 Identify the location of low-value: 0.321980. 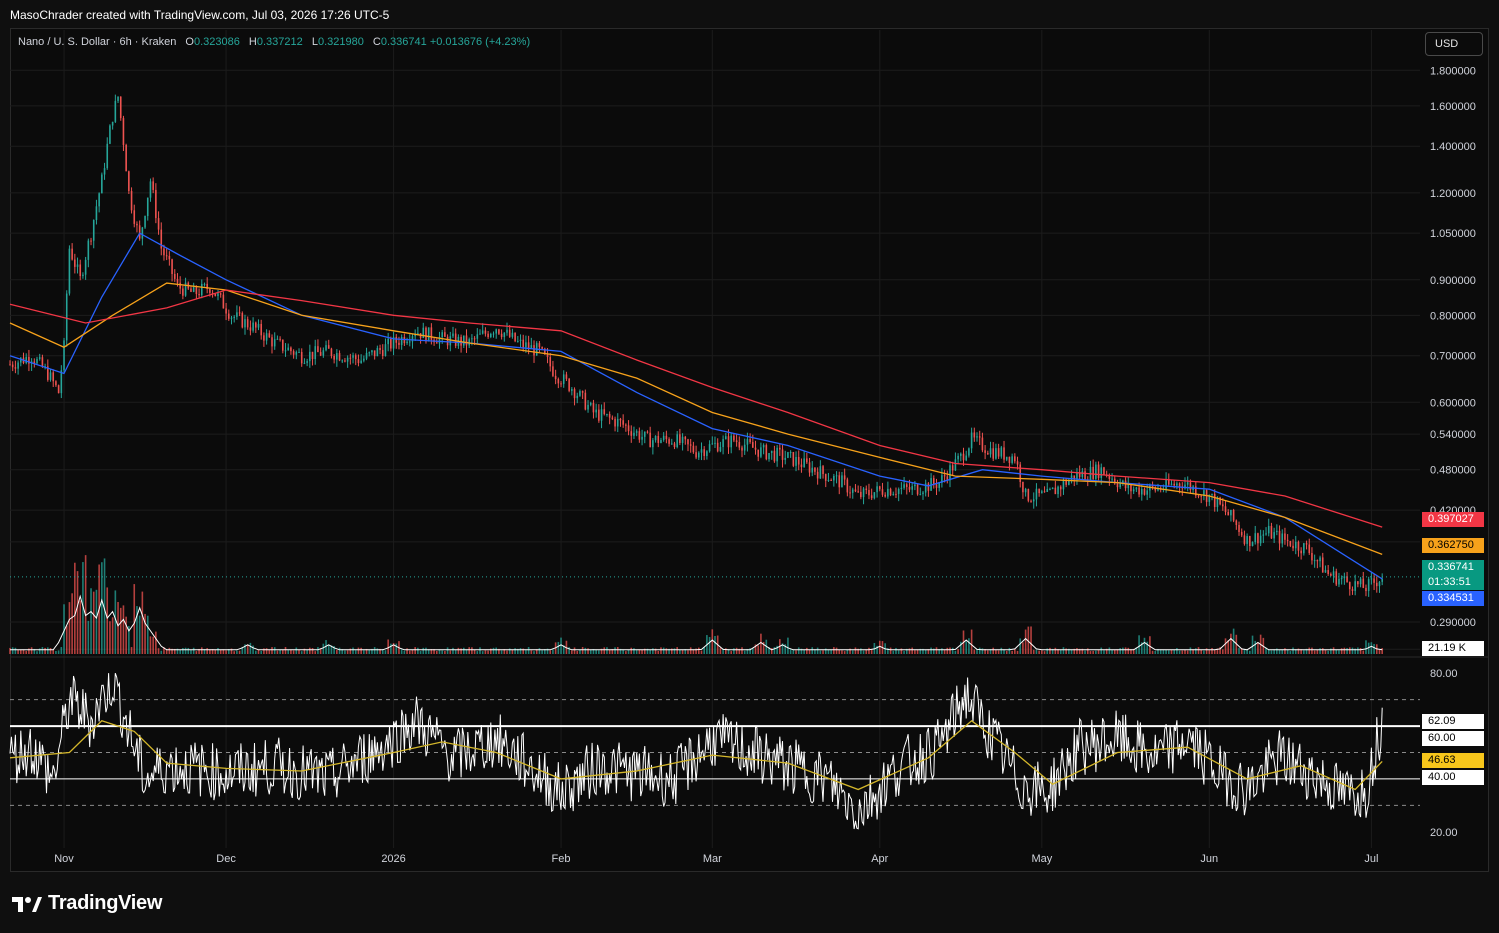
(340, 42).